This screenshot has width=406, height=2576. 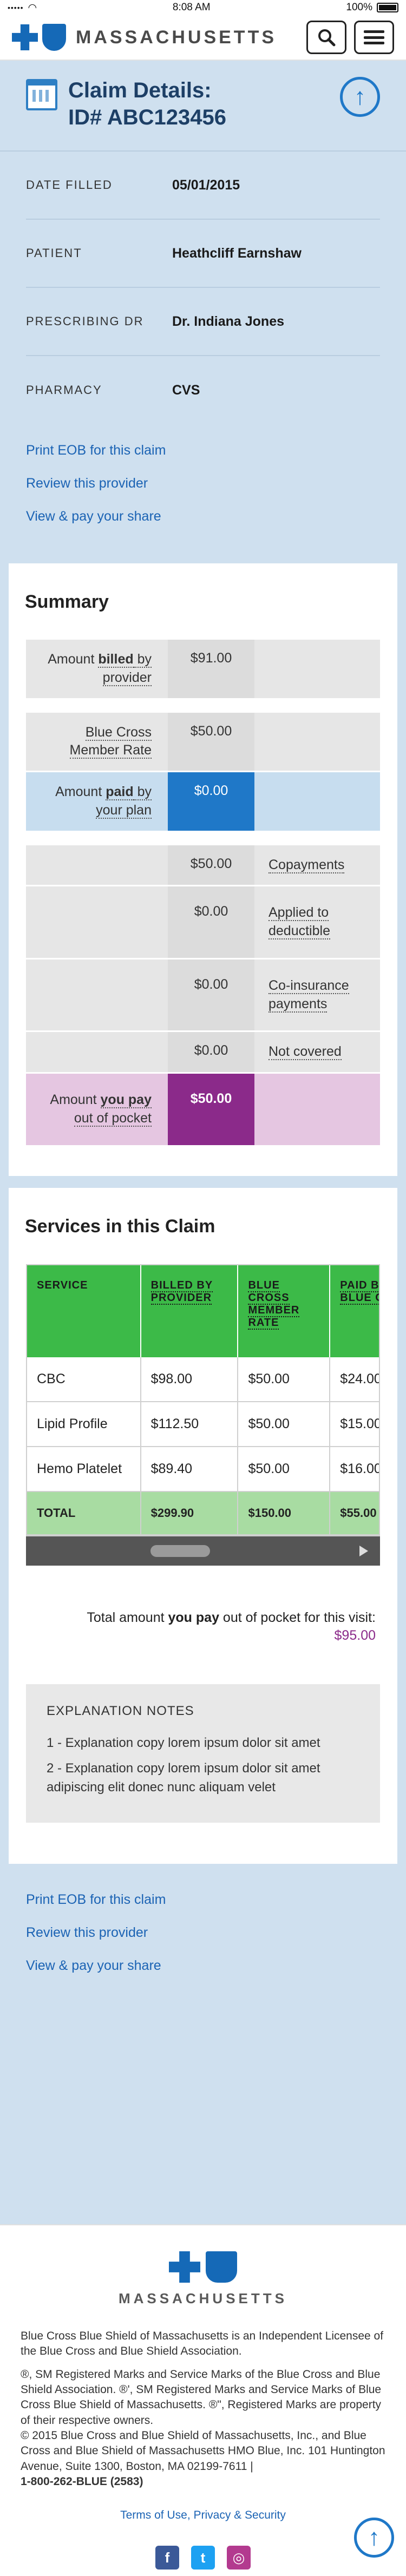 I want to click on col-billed: BILLED BY PROVIDER, so click(x=189, y=1311).